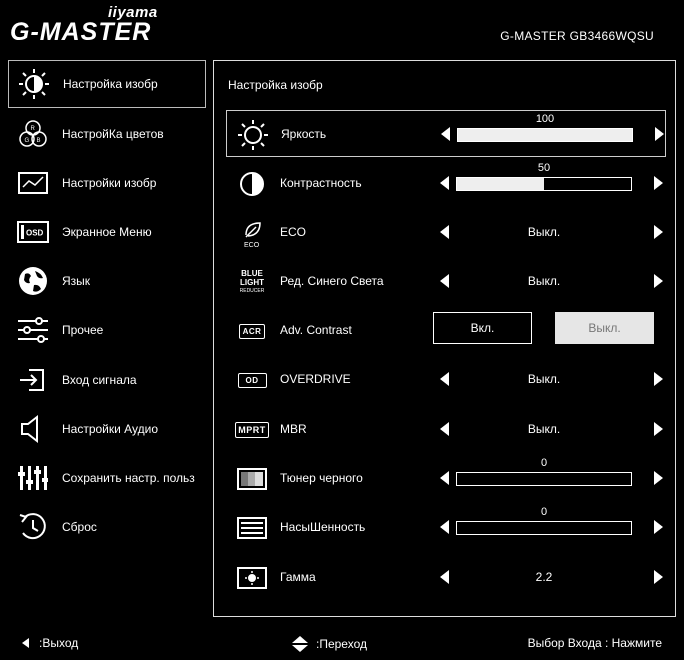  I want to click on osd-icon: OSD, so click(33, 232).